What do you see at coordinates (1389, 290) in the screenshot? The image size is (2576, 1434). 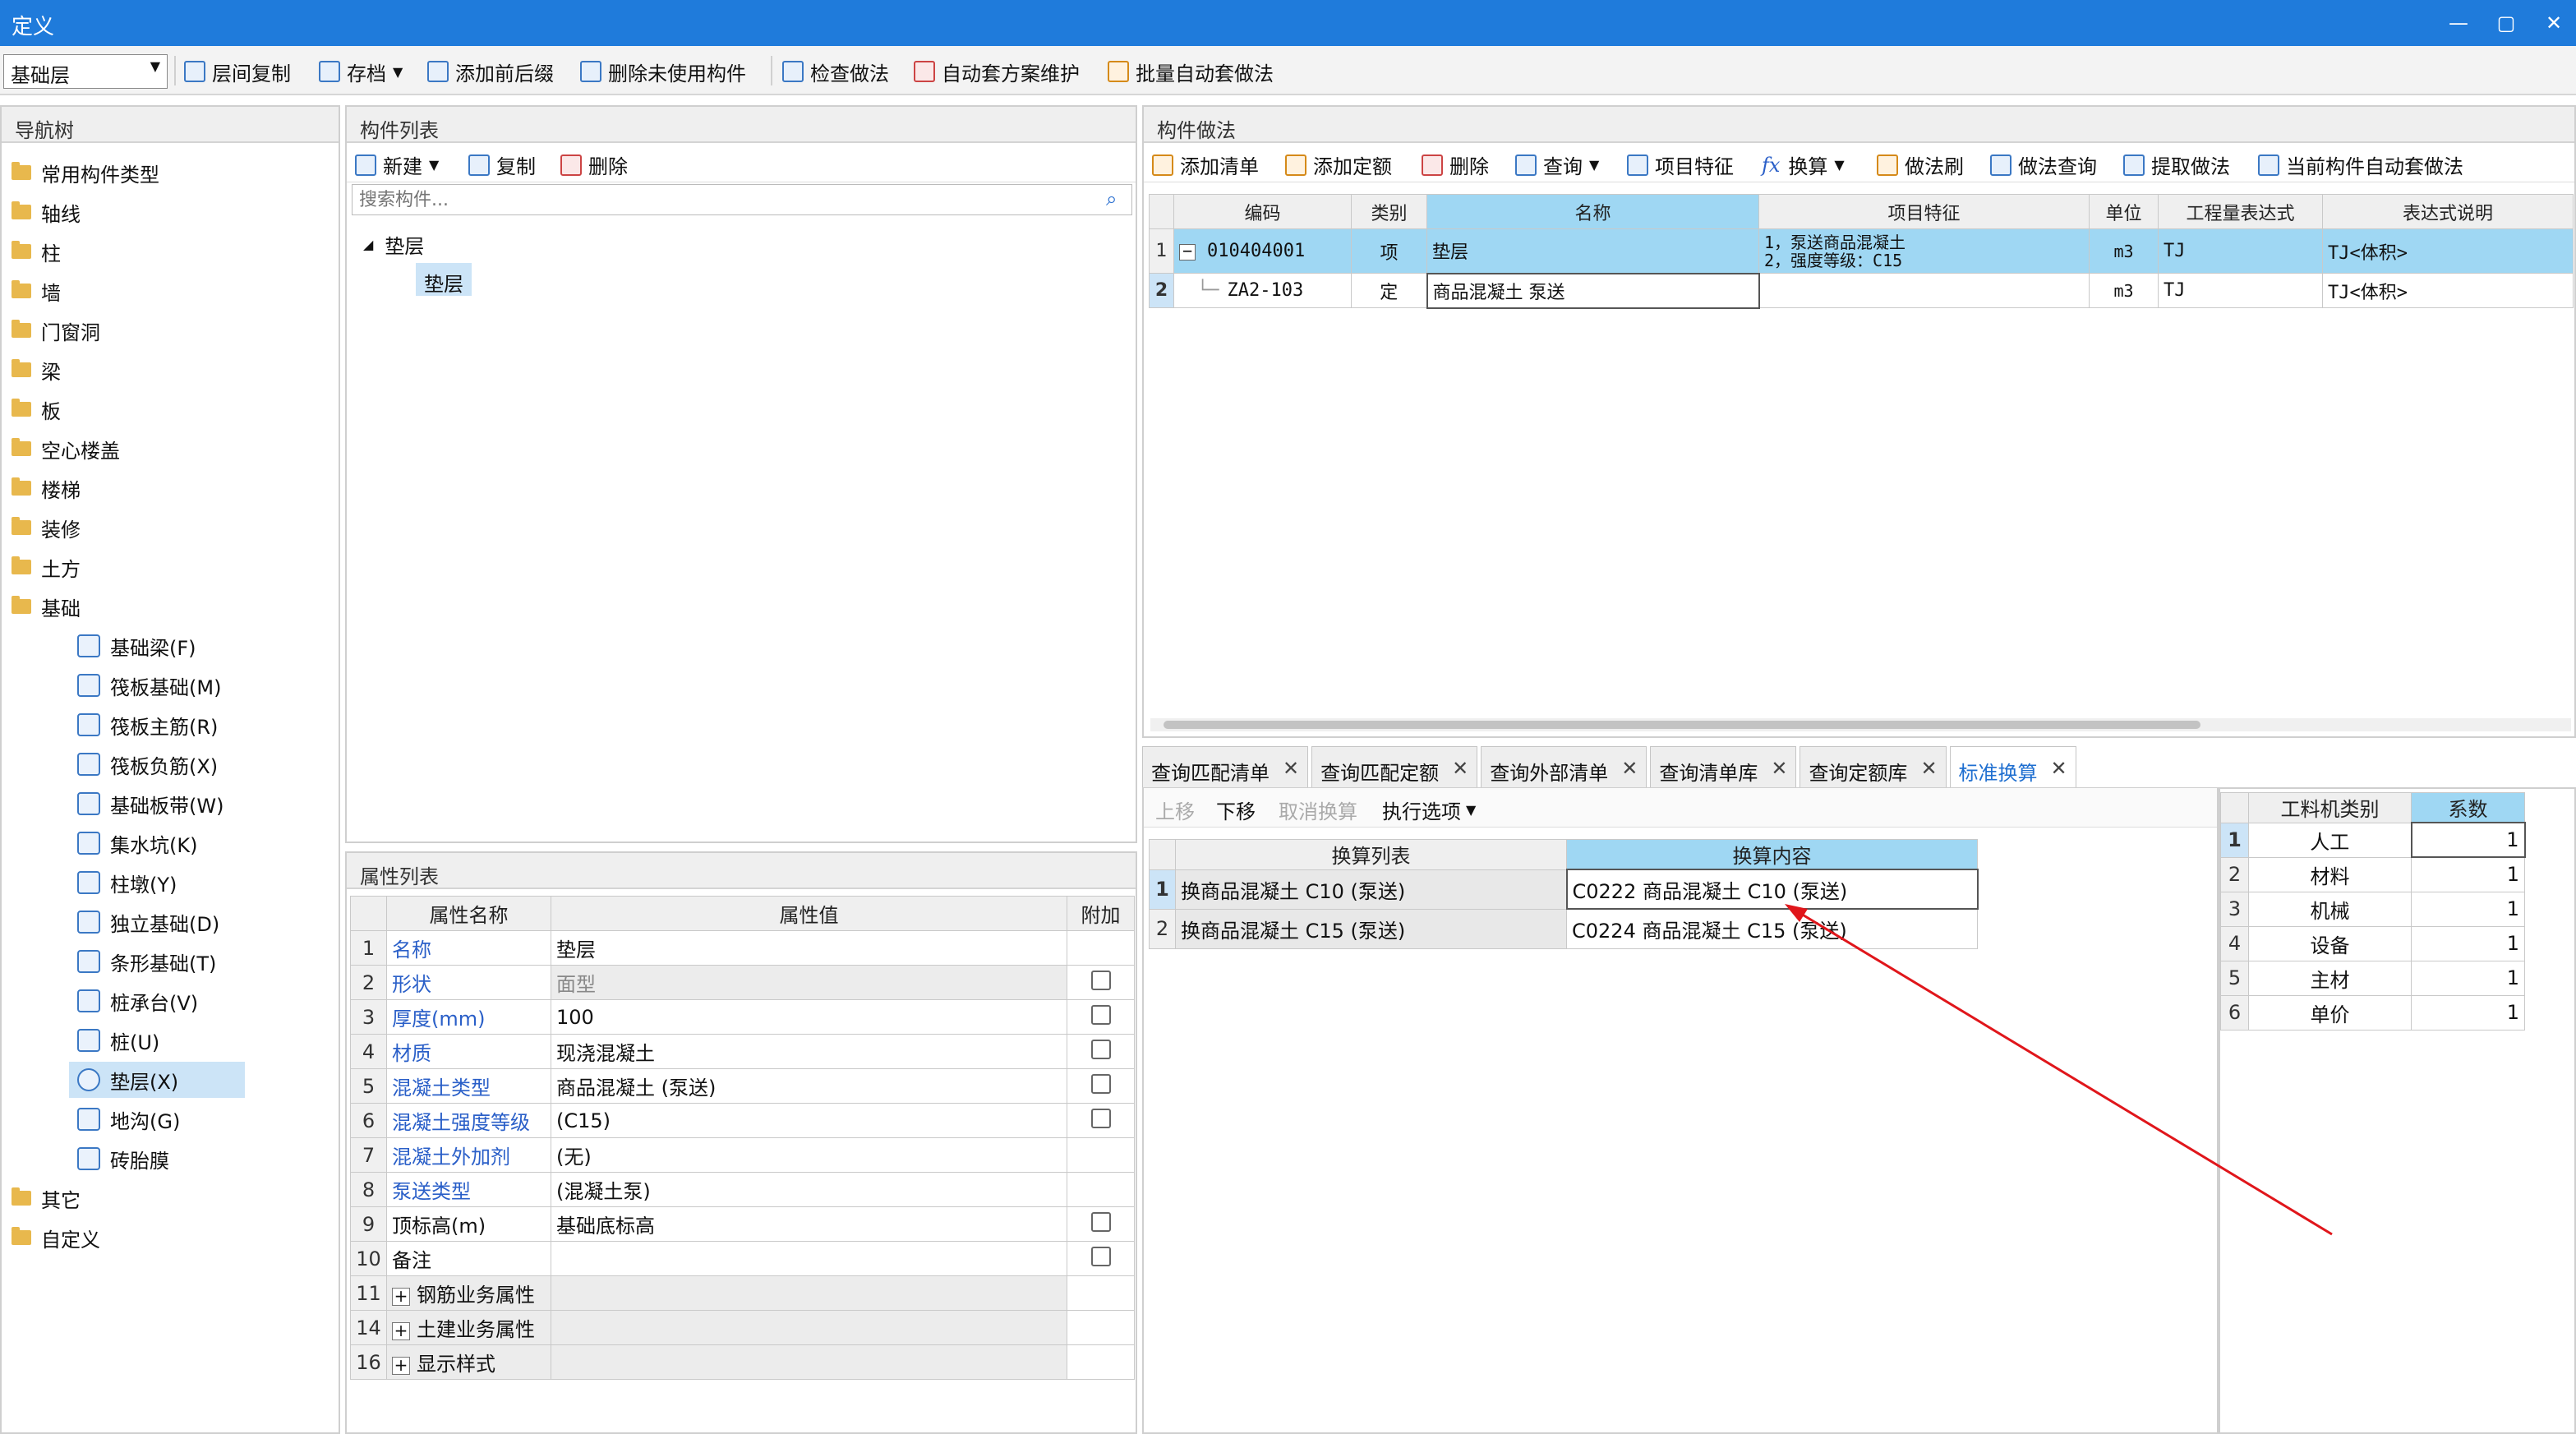 I see `method-type: 定` at bounding box center [1389, 290].